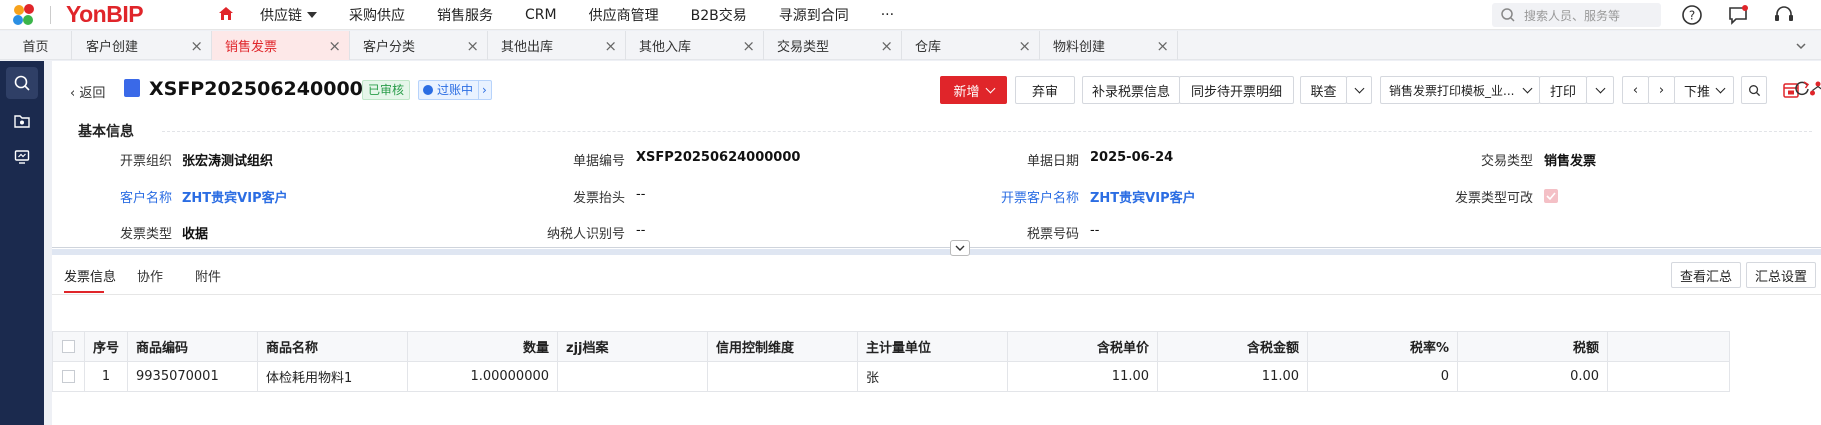  I want to click on invoice-customer-link: ZHT贵宾VIP客户, so click(1143, 196).